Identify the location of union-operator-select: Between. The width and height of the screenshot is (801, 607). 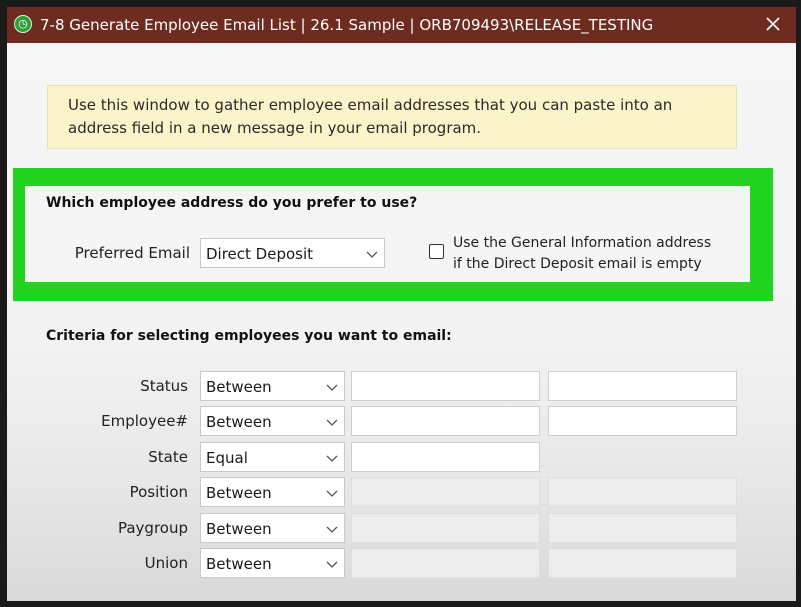
(272, 563).